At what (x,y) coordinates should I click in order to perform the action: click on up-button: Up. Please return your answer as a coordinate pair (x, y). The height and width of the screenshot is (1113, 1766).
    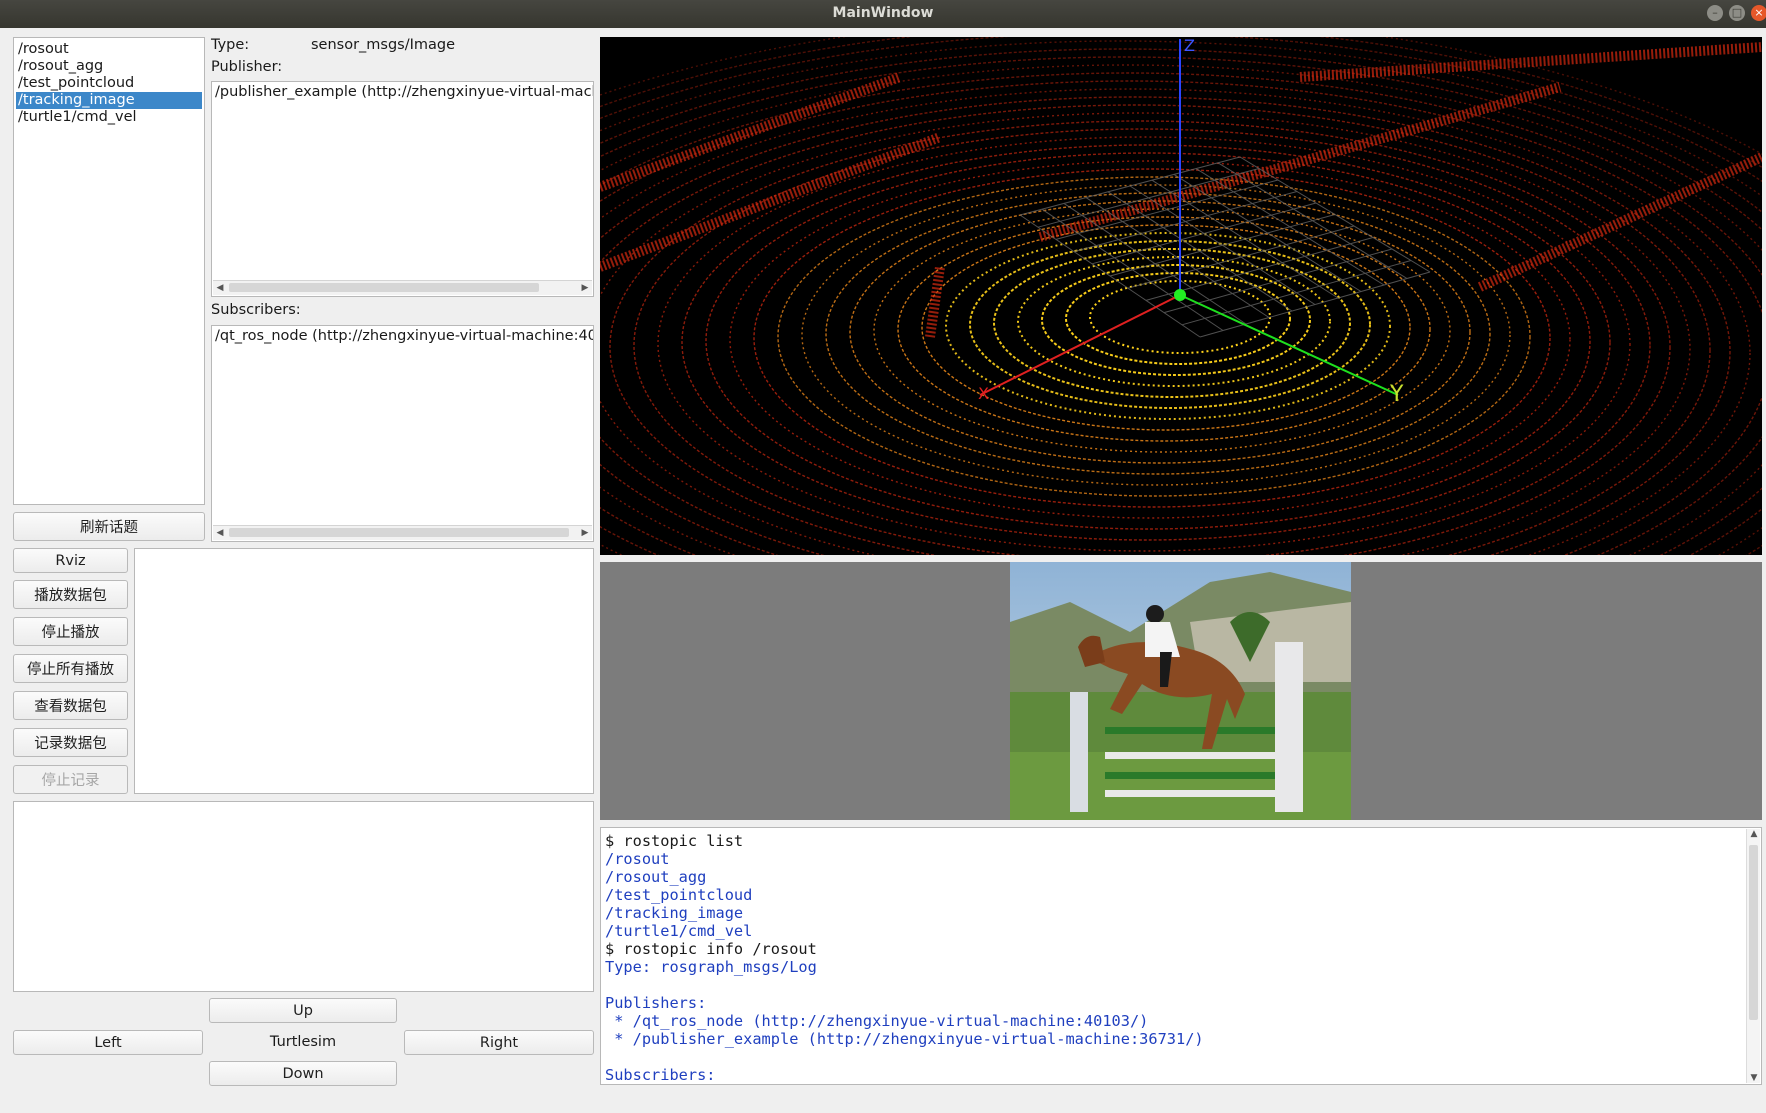
    Looking at the image, I should click on (303, 1010).